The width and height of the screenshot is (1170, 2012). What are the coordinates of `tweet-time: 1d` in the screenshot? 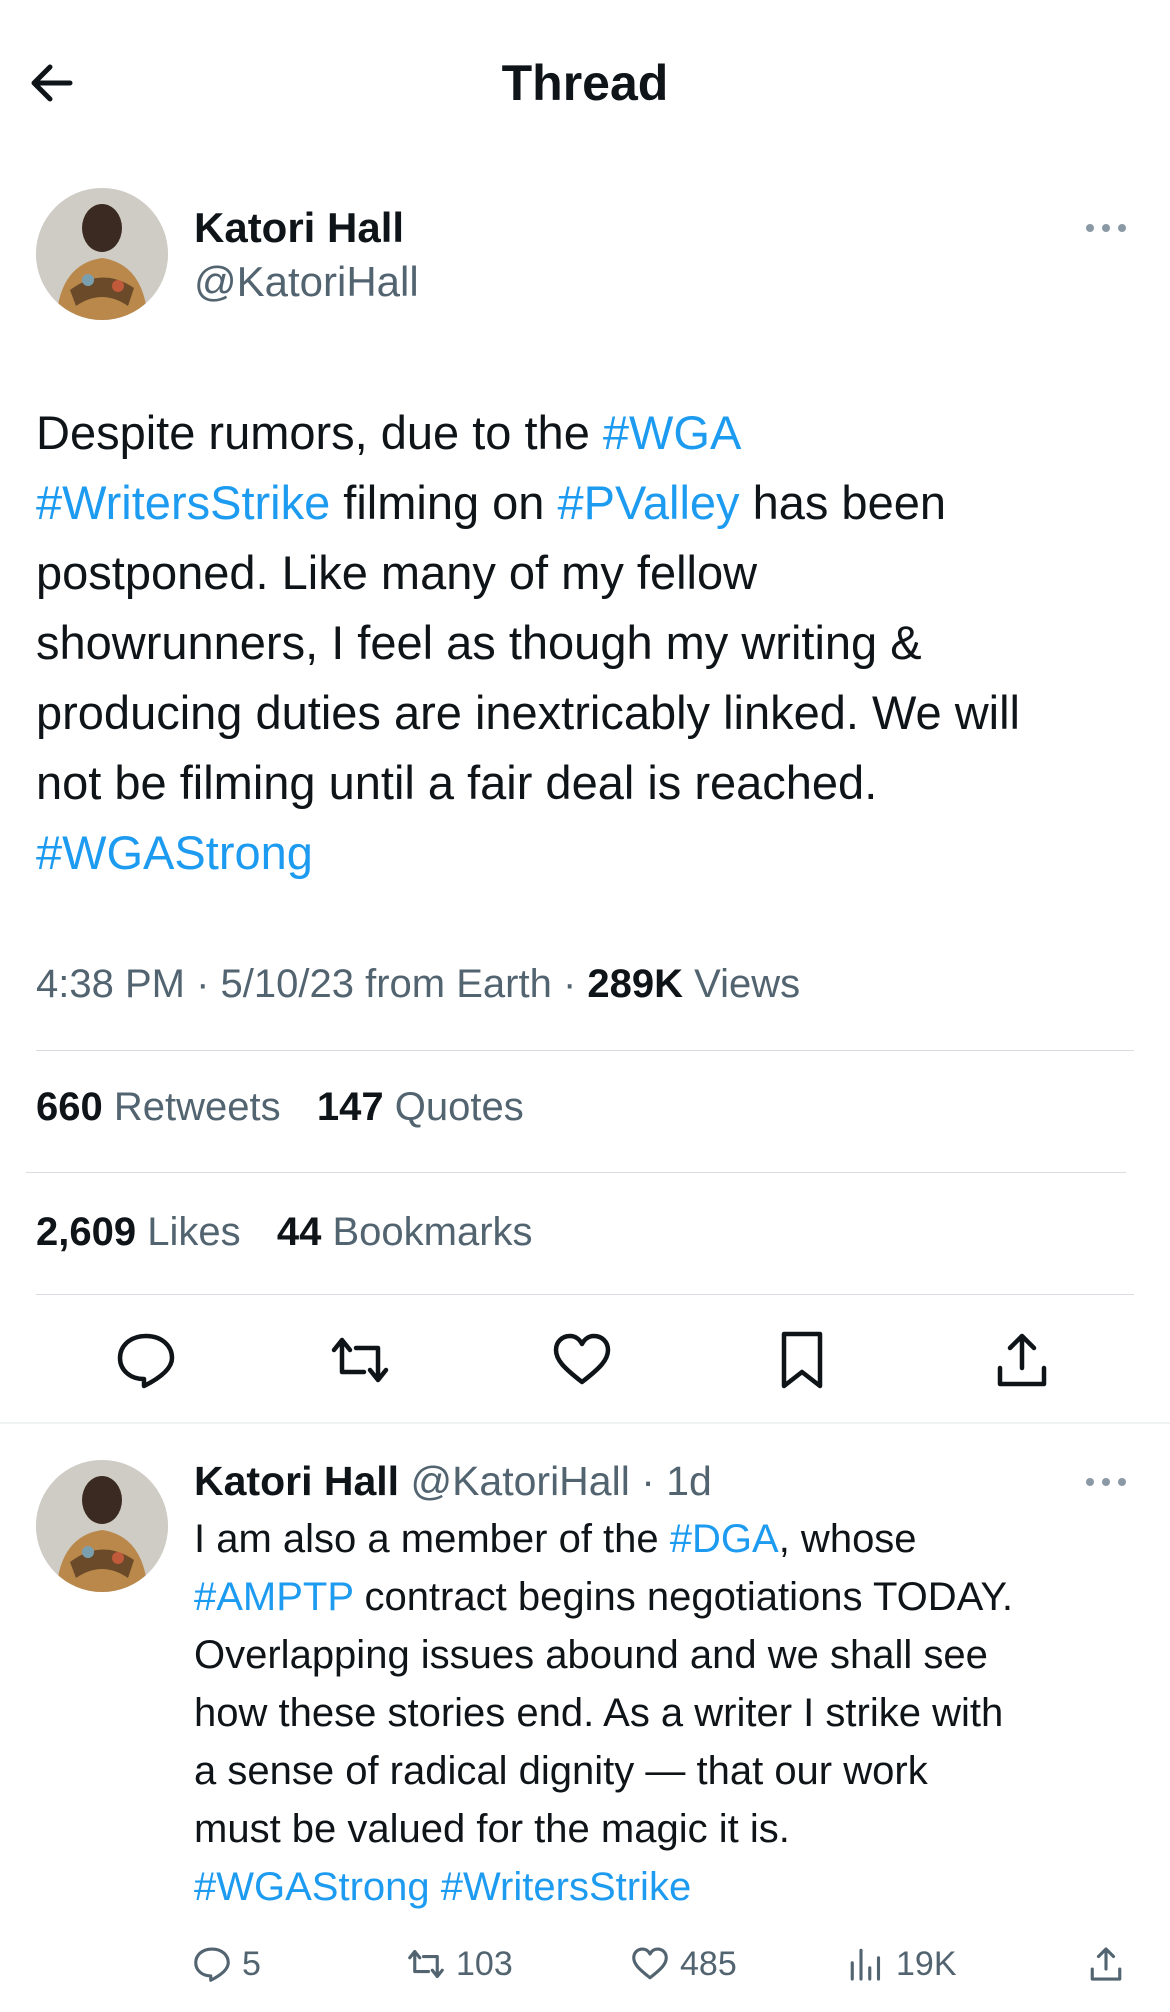 It's located at (689, 1481).